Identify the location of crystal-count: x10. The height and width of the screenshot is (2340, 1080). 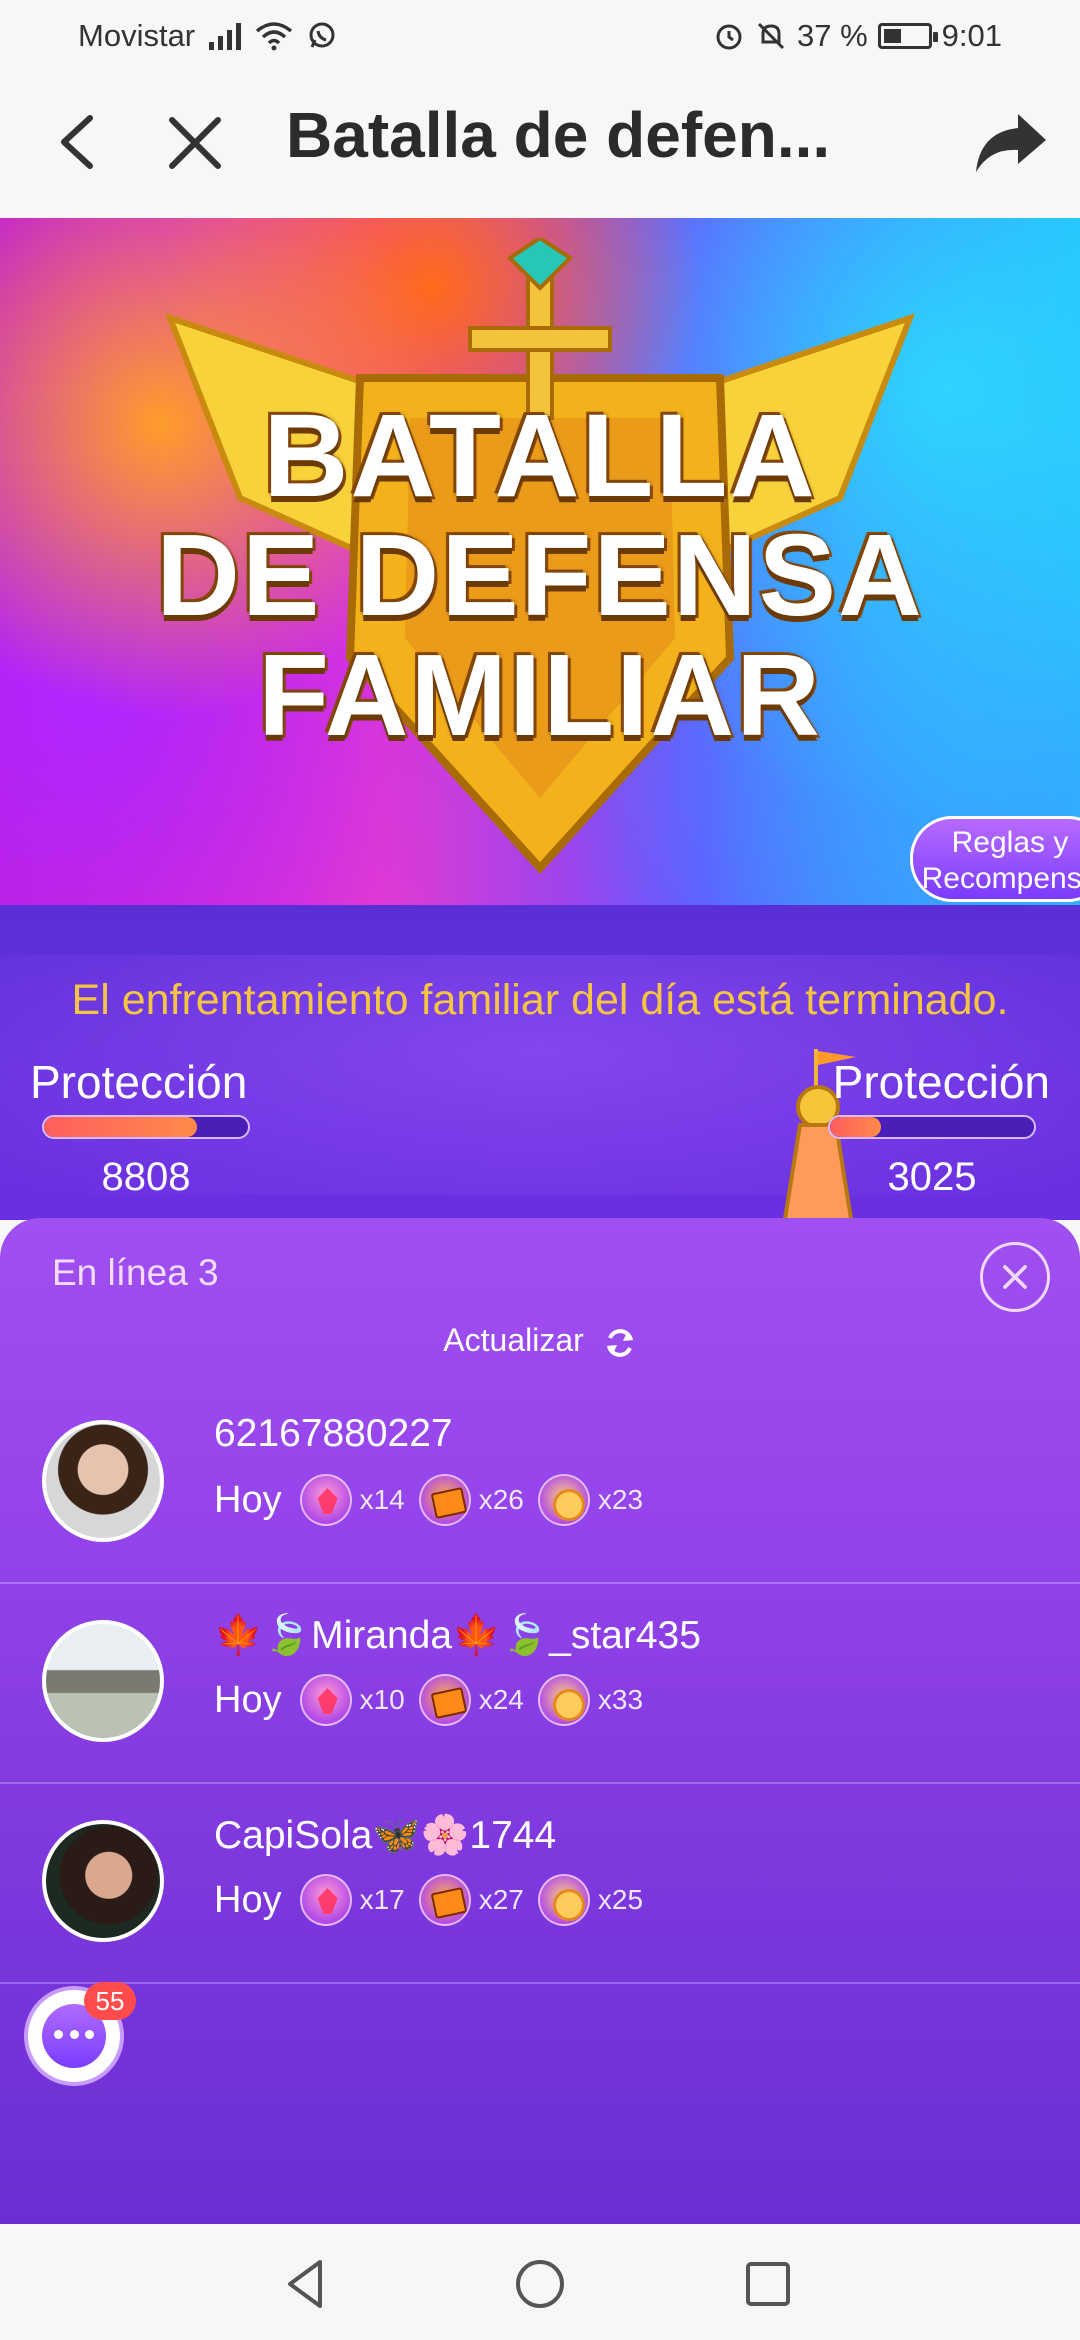
(382, 1699).